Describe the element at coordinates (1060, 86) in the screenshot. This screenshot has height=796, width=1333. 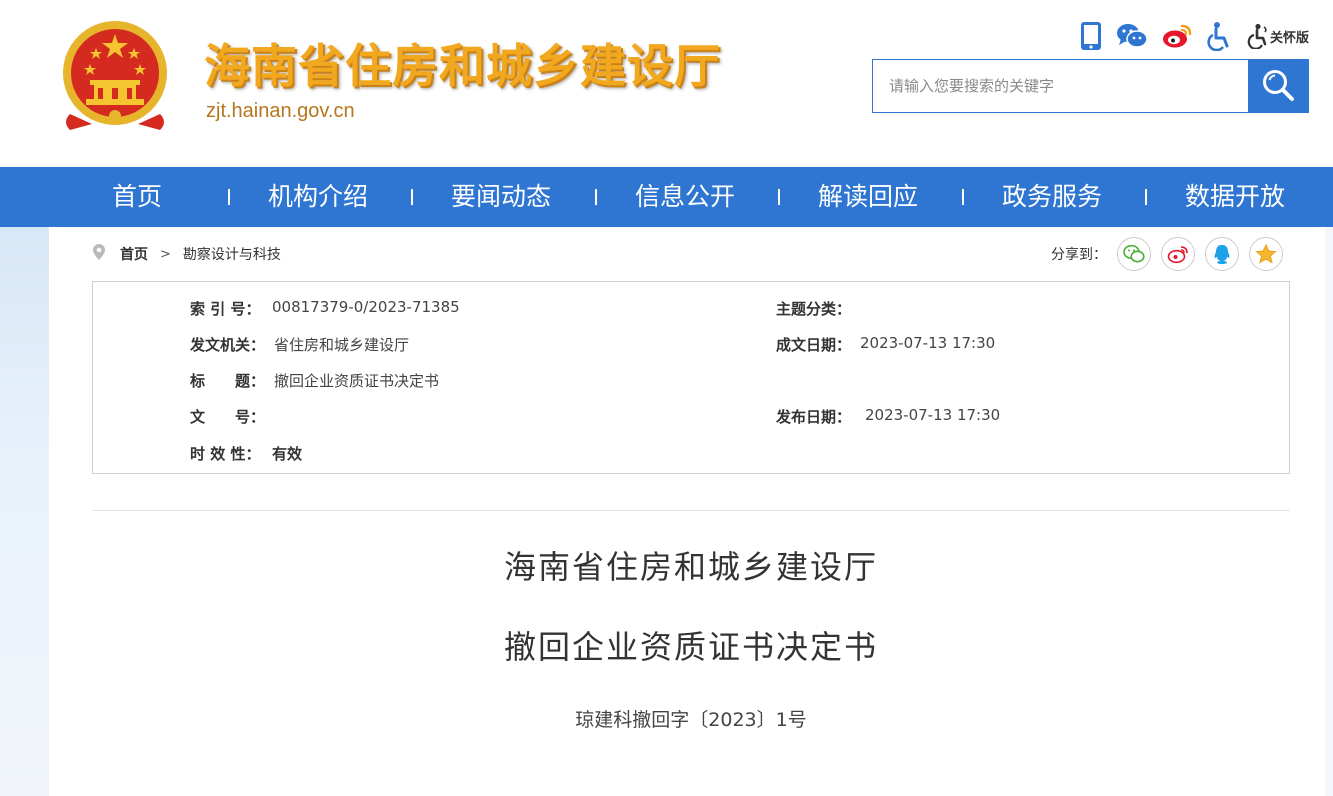
I see `search-input` at that location.